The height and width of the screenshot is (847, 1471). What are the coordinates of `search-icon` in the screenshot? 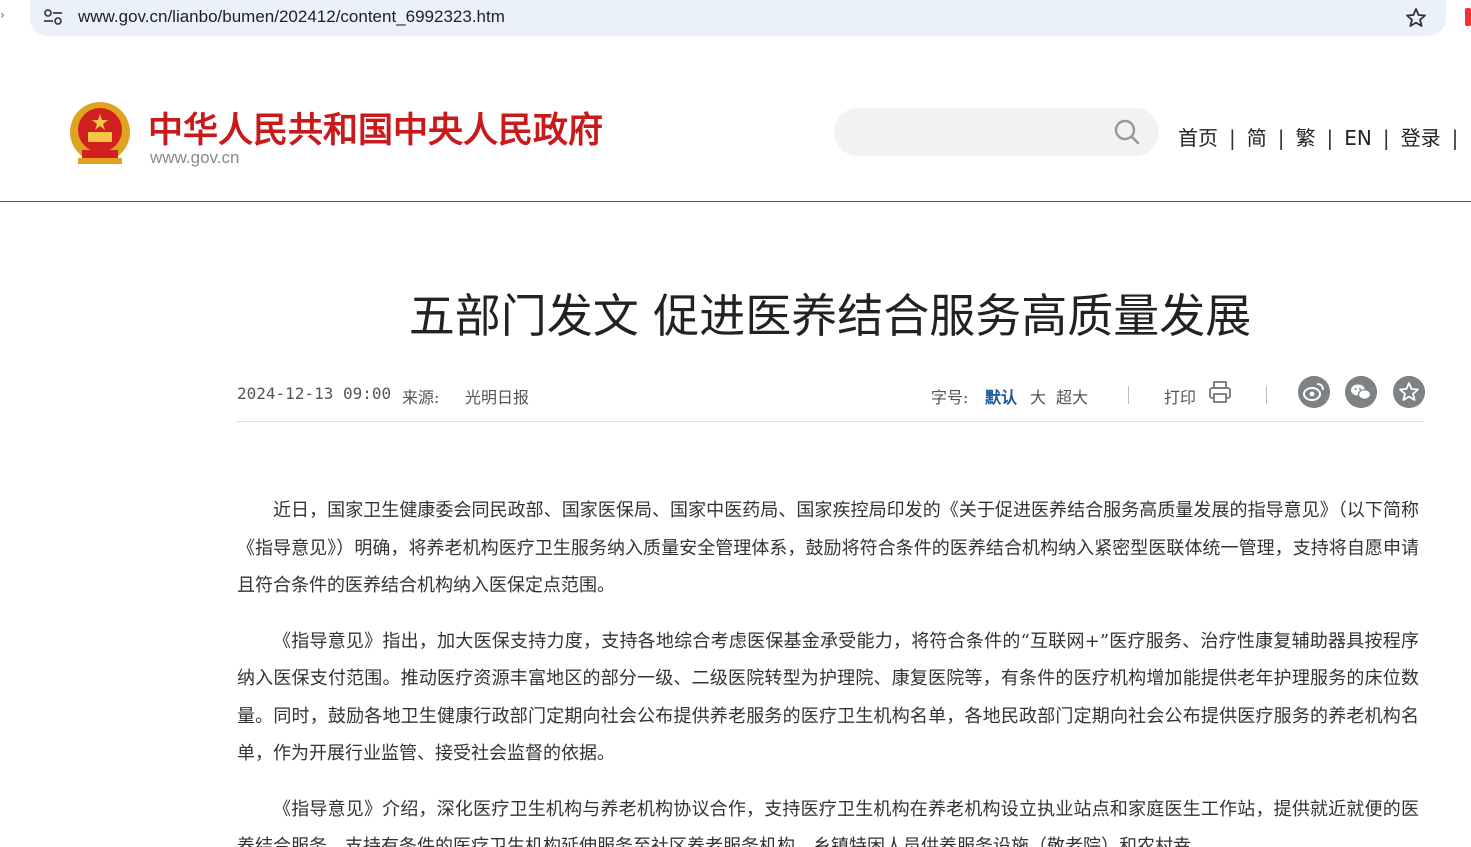 It's located at (1127, 132).